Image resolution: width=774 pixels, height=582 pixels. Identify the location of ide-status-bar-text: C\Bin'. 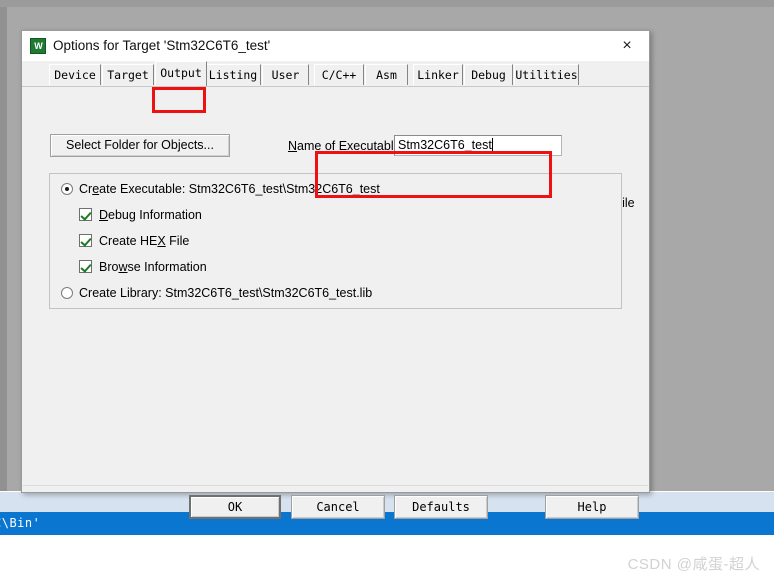
(20, 523).